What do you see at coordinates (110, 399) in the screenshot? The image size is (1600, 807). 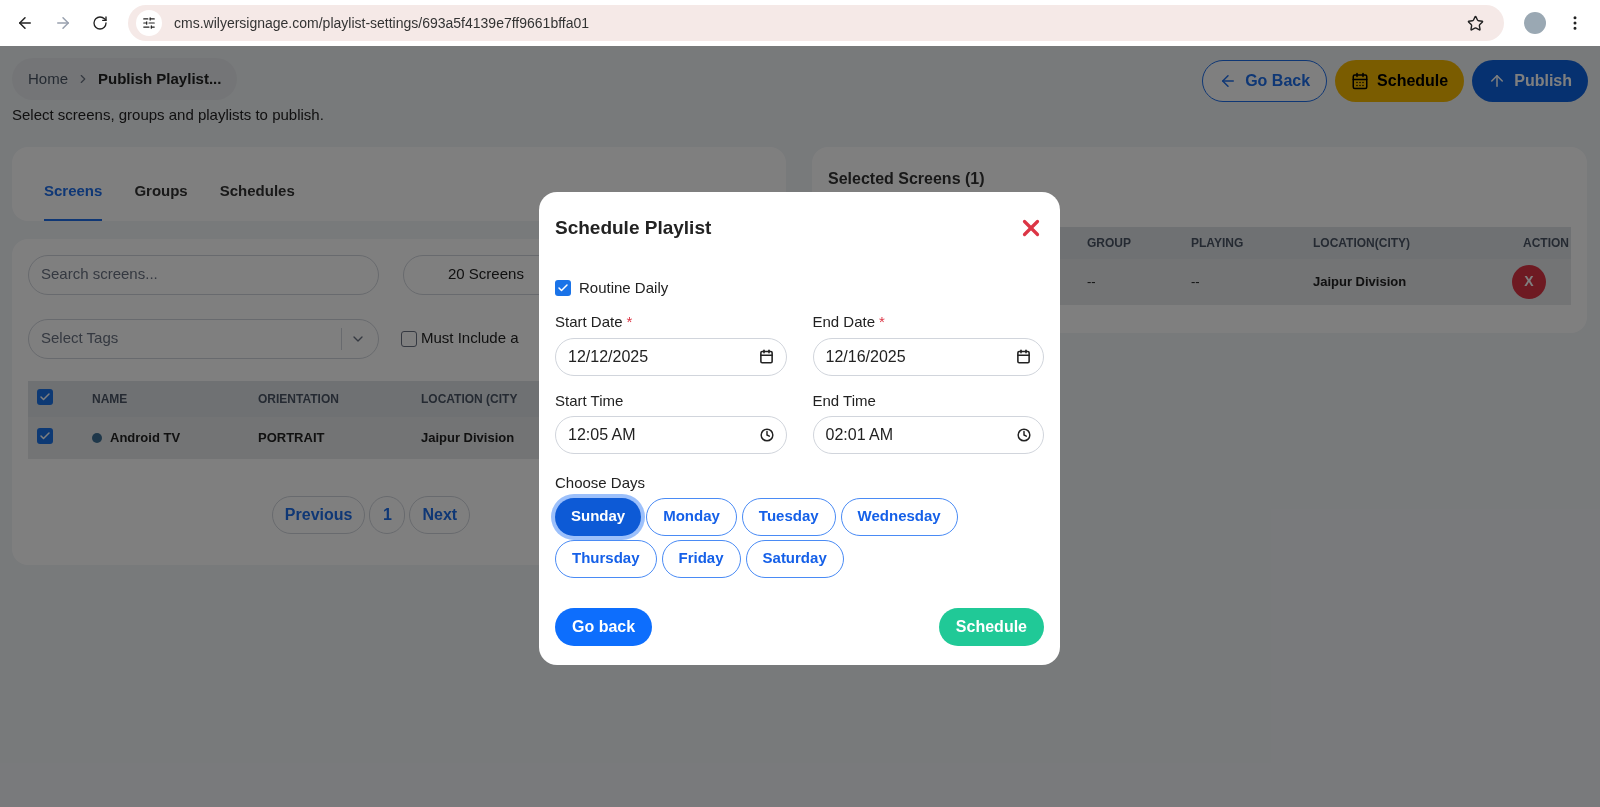 I see `column-header: NAME` at bounding box center [110, 399].